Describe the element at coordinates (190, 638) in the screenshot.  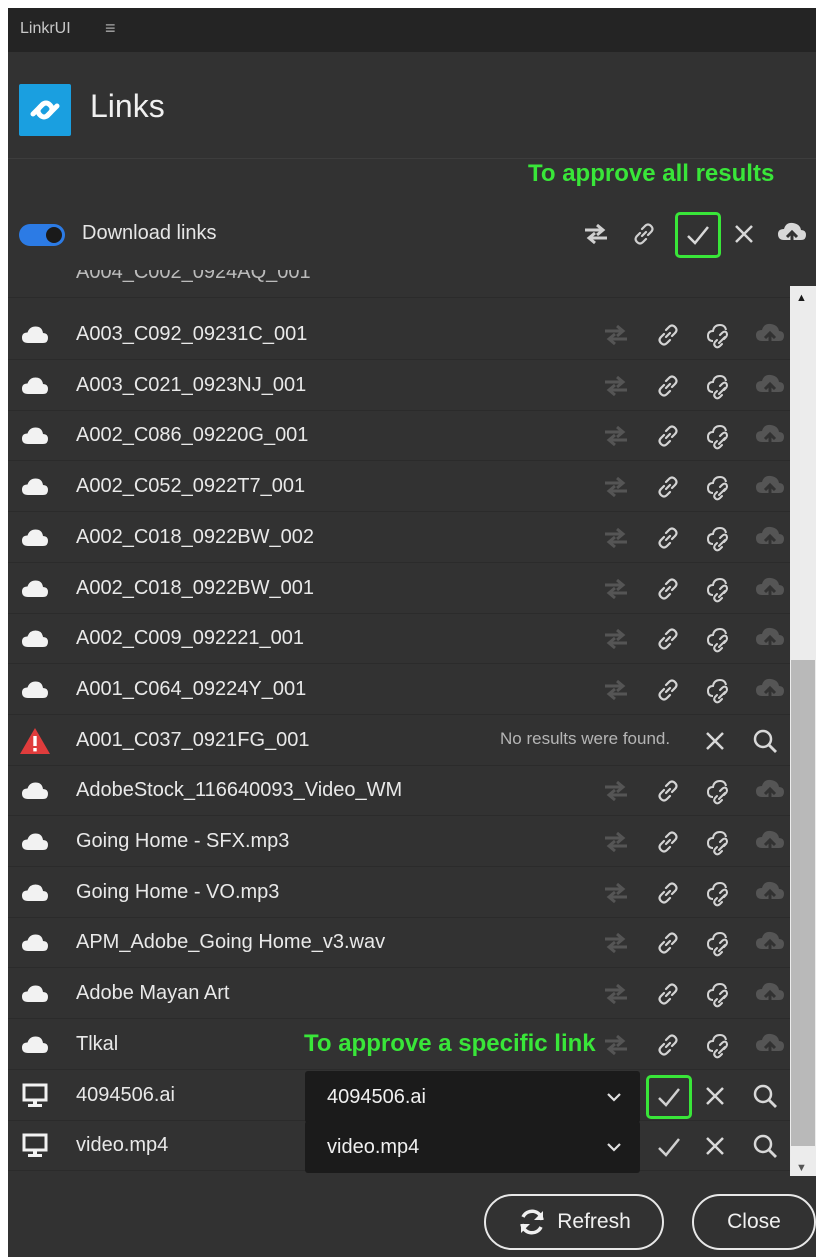
I see `link-name: A002_C009_092221_001` at that location.